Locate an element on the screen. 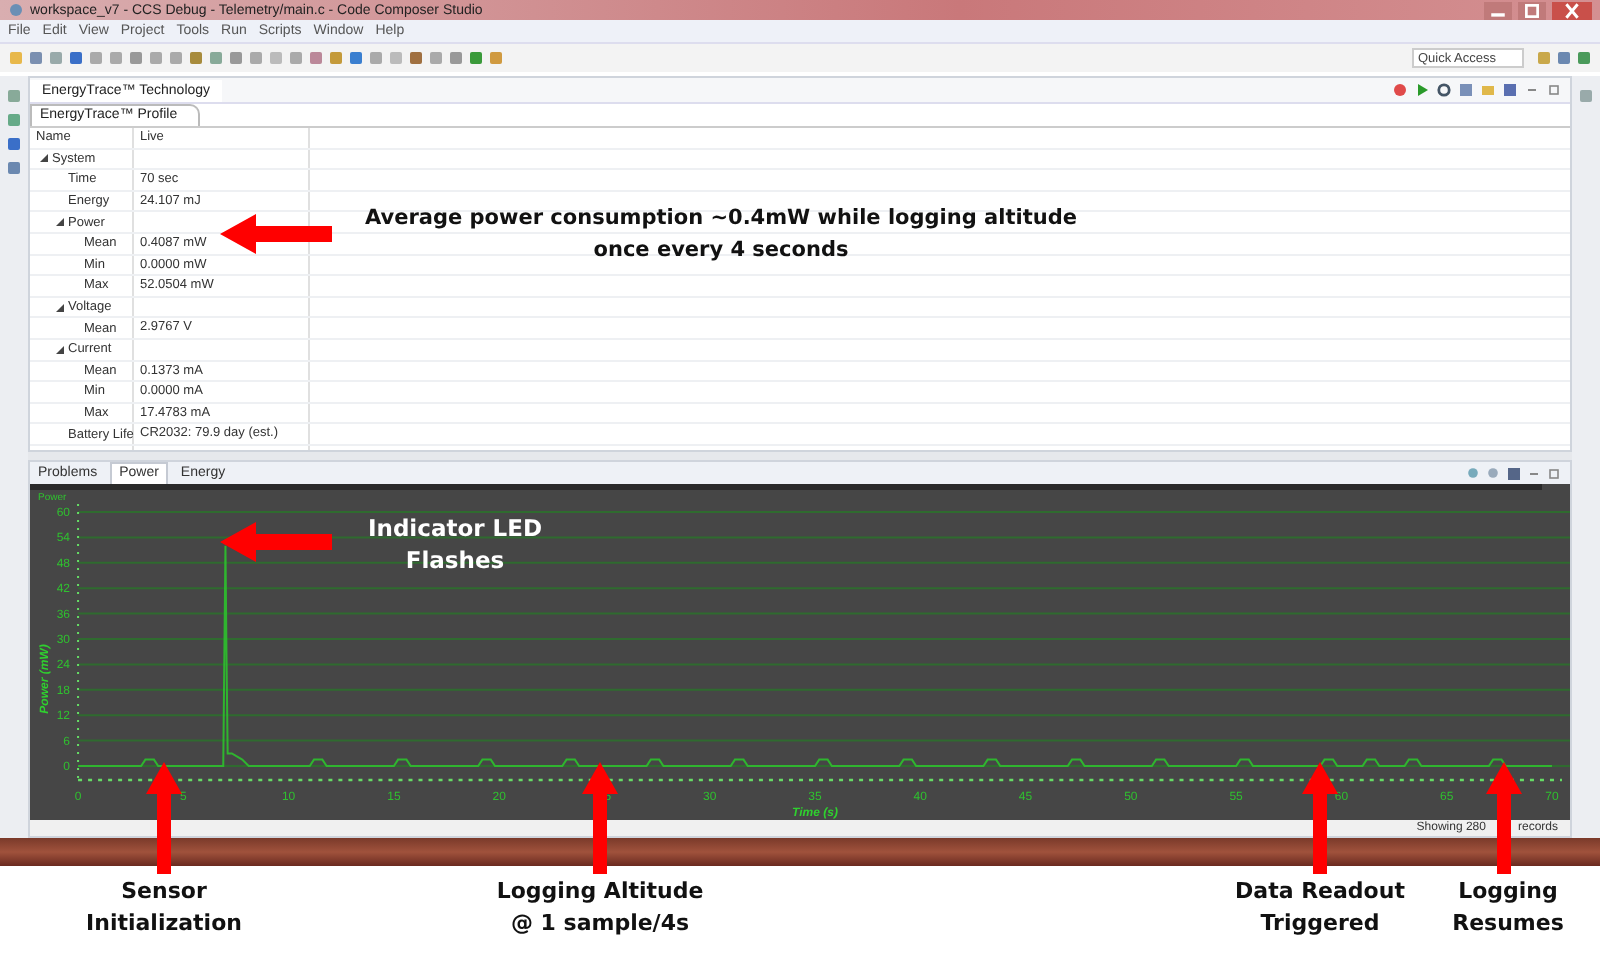 The width and height of the screenshot is (1600, 964). app-icon is located at coordinates (16, 10).